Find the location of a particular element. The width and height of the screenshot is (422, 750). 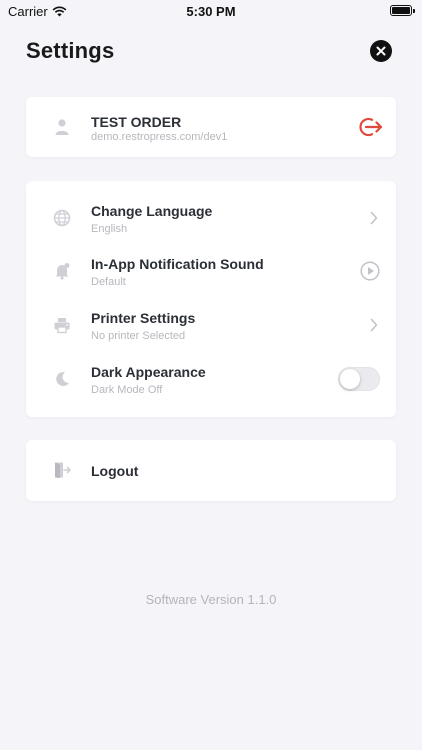

header: Settings is located at coordinates (211, 53).